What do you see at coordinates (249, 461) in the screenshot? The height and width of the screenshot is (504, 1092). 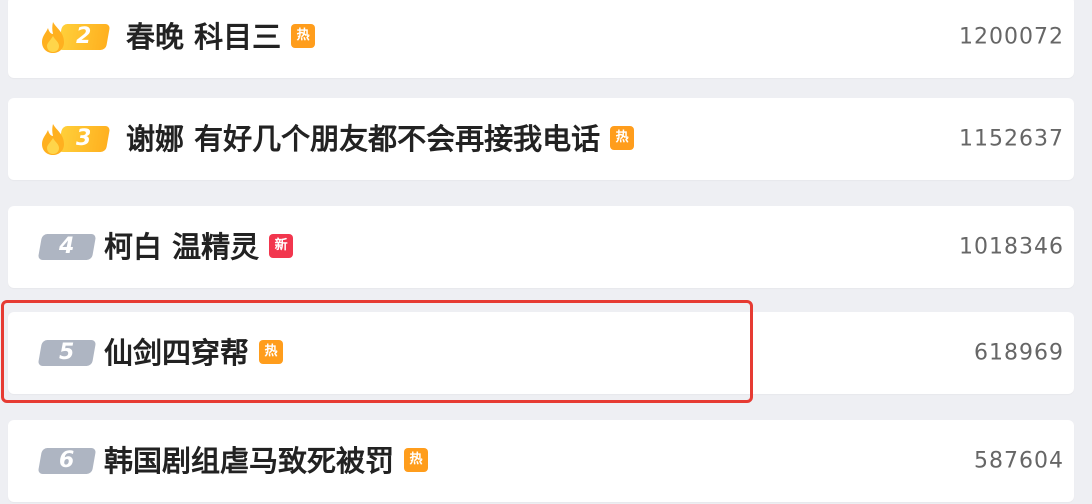 I see `topic-title-text: 韩国剧组虐马致死被罚` at bounding box center [249, 461].